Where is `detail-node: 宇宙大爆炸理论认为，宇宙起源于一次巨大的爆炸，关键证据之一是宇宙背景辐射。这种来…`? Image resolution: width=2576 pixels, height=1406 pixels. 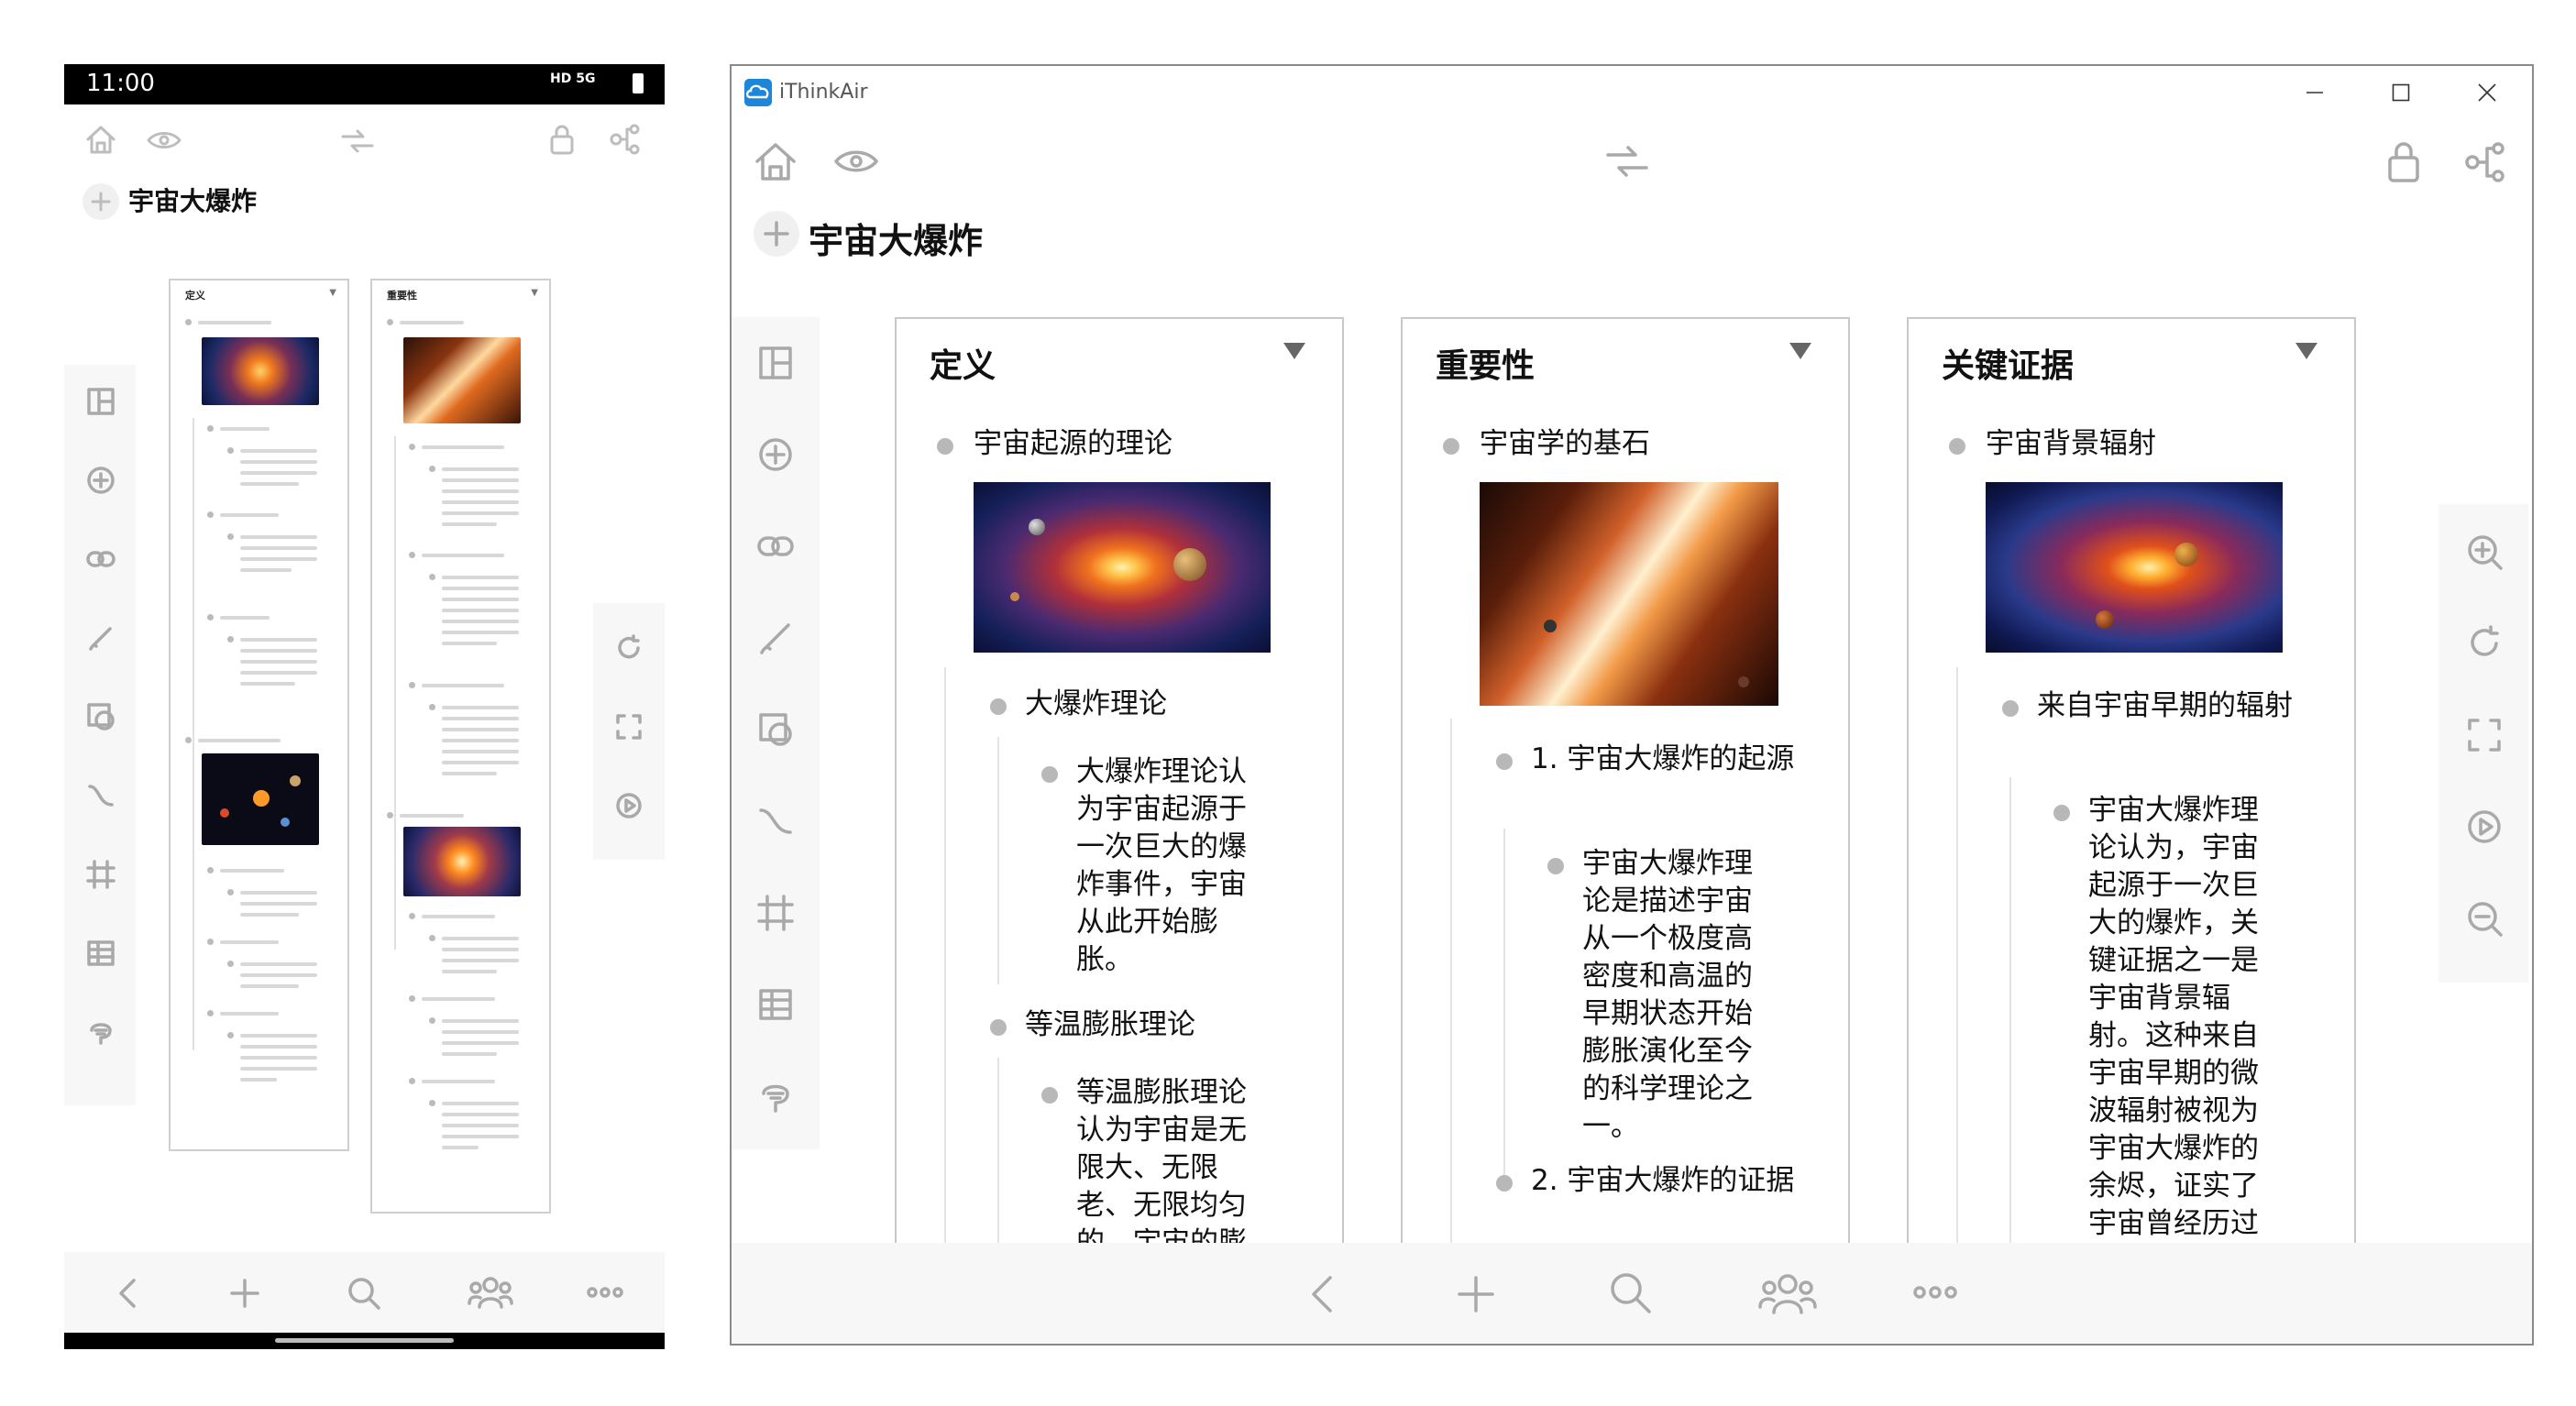
detail-node: 宇宙大爆炸理论认为，宇宙起源于一次巨大的爆炸，关键证据之一是宇宙背景辐射。这种来… is located at coordinates (2182, 1017).